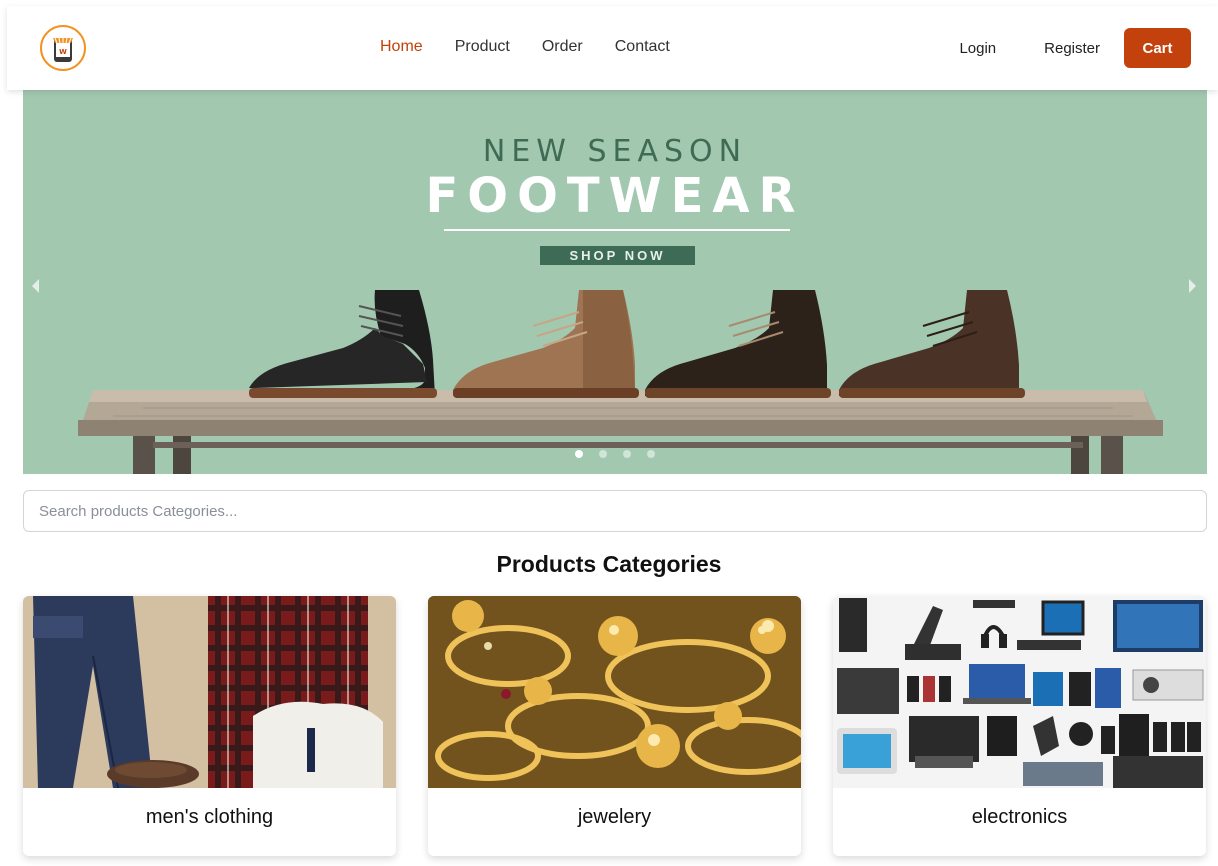 The width and height of the screenshot is (1218, 866). Describe the element at coordinates (1019, 692) in the screenshot. I see `category-image-electronics` at that location.